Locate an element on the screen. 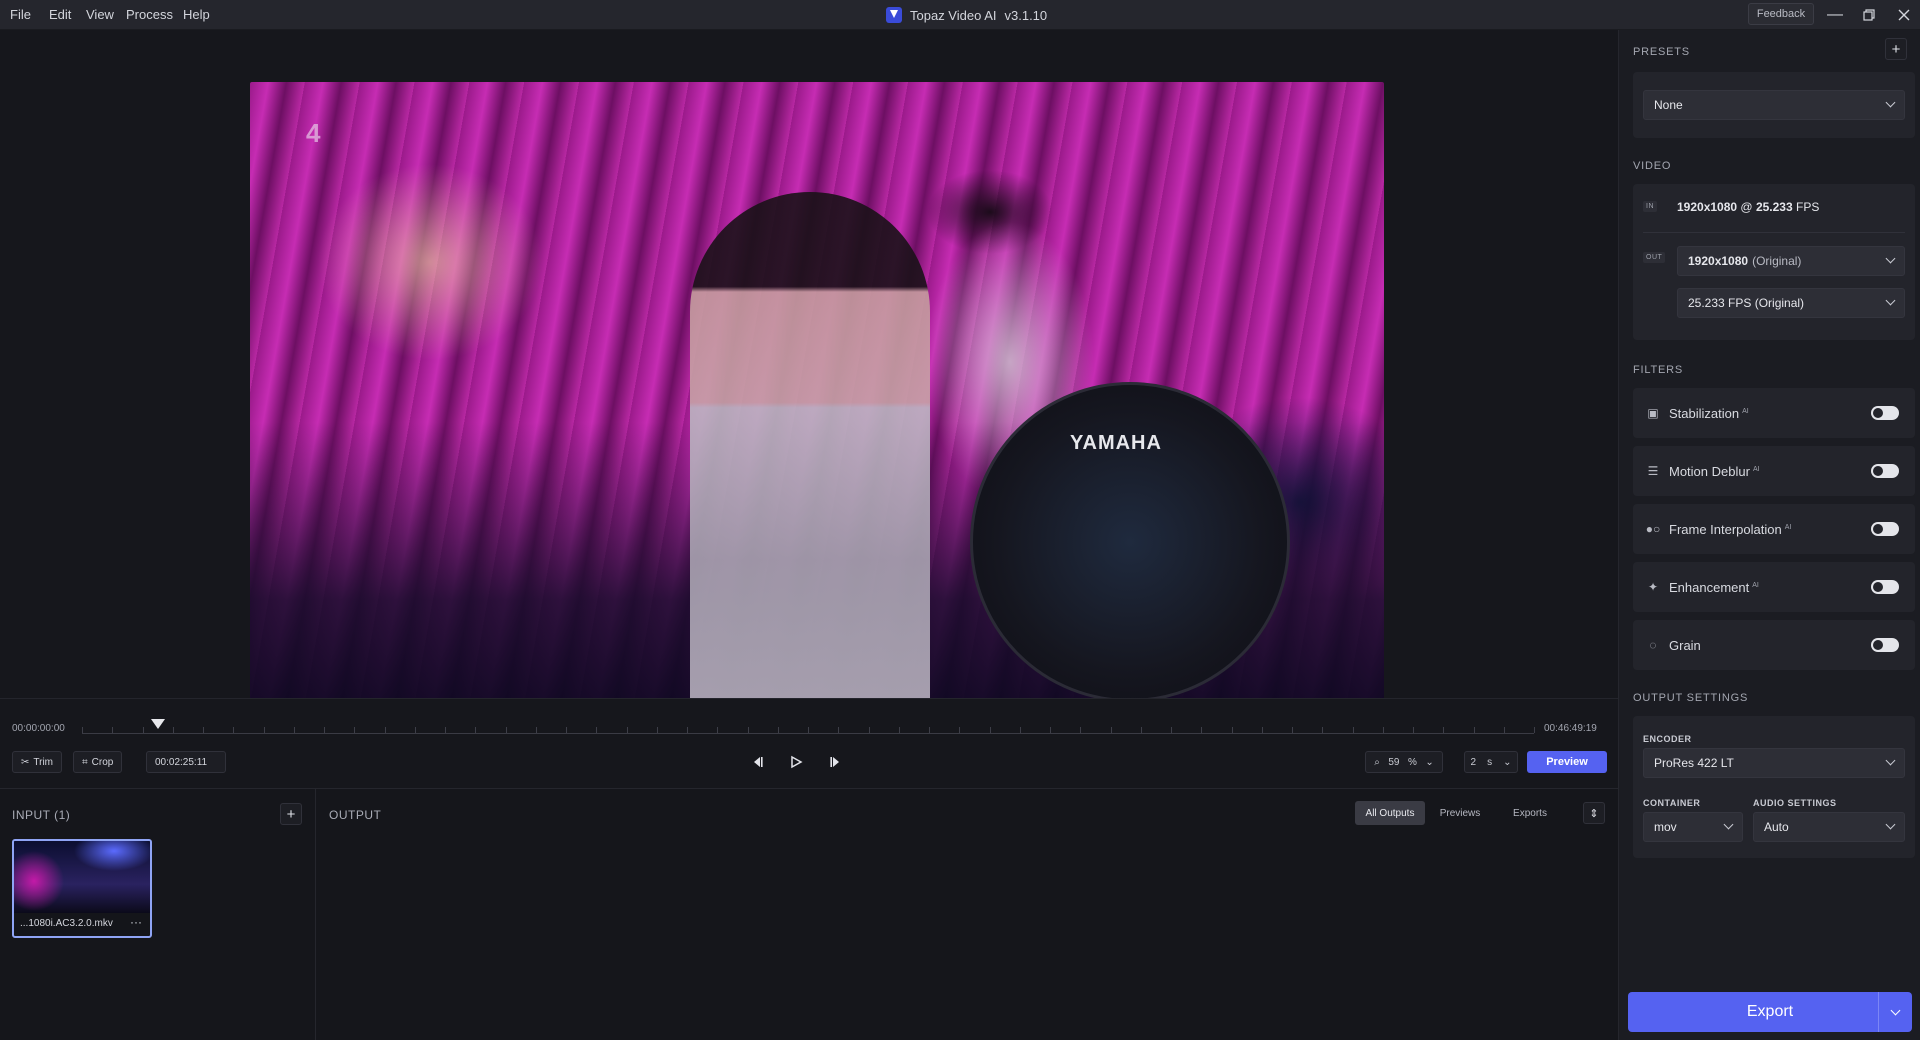 This screenshot has width=1920, height=1040. preview-button: Preview is located at coordinates (1567, 762).